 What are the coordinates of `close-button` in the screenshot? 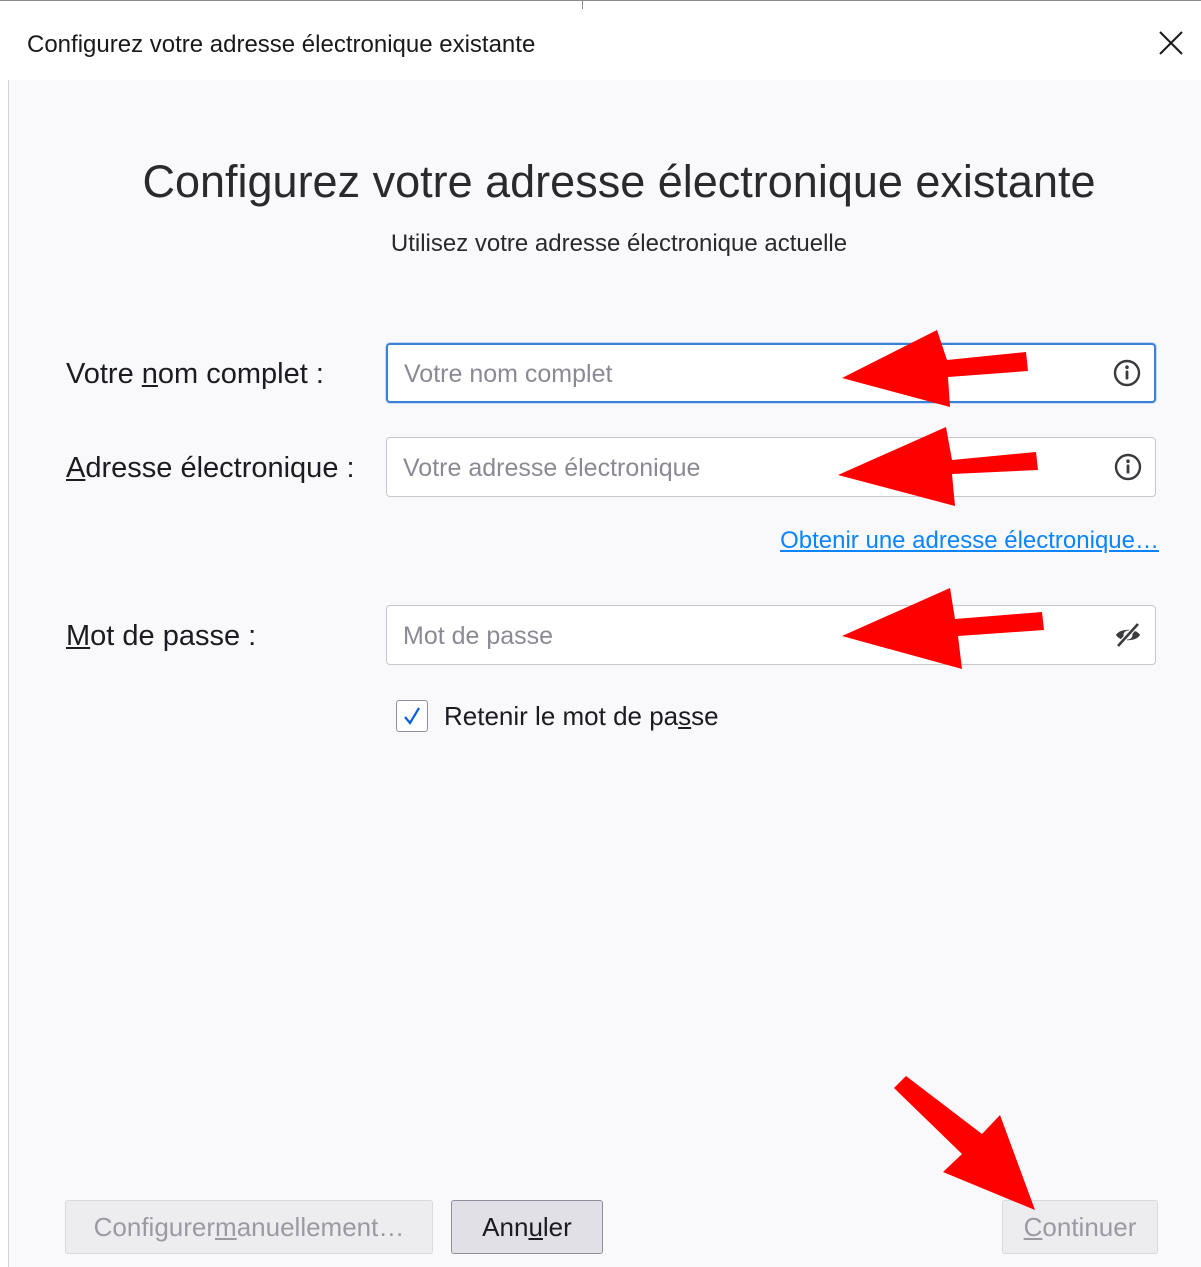 It's located at (1171, 43).